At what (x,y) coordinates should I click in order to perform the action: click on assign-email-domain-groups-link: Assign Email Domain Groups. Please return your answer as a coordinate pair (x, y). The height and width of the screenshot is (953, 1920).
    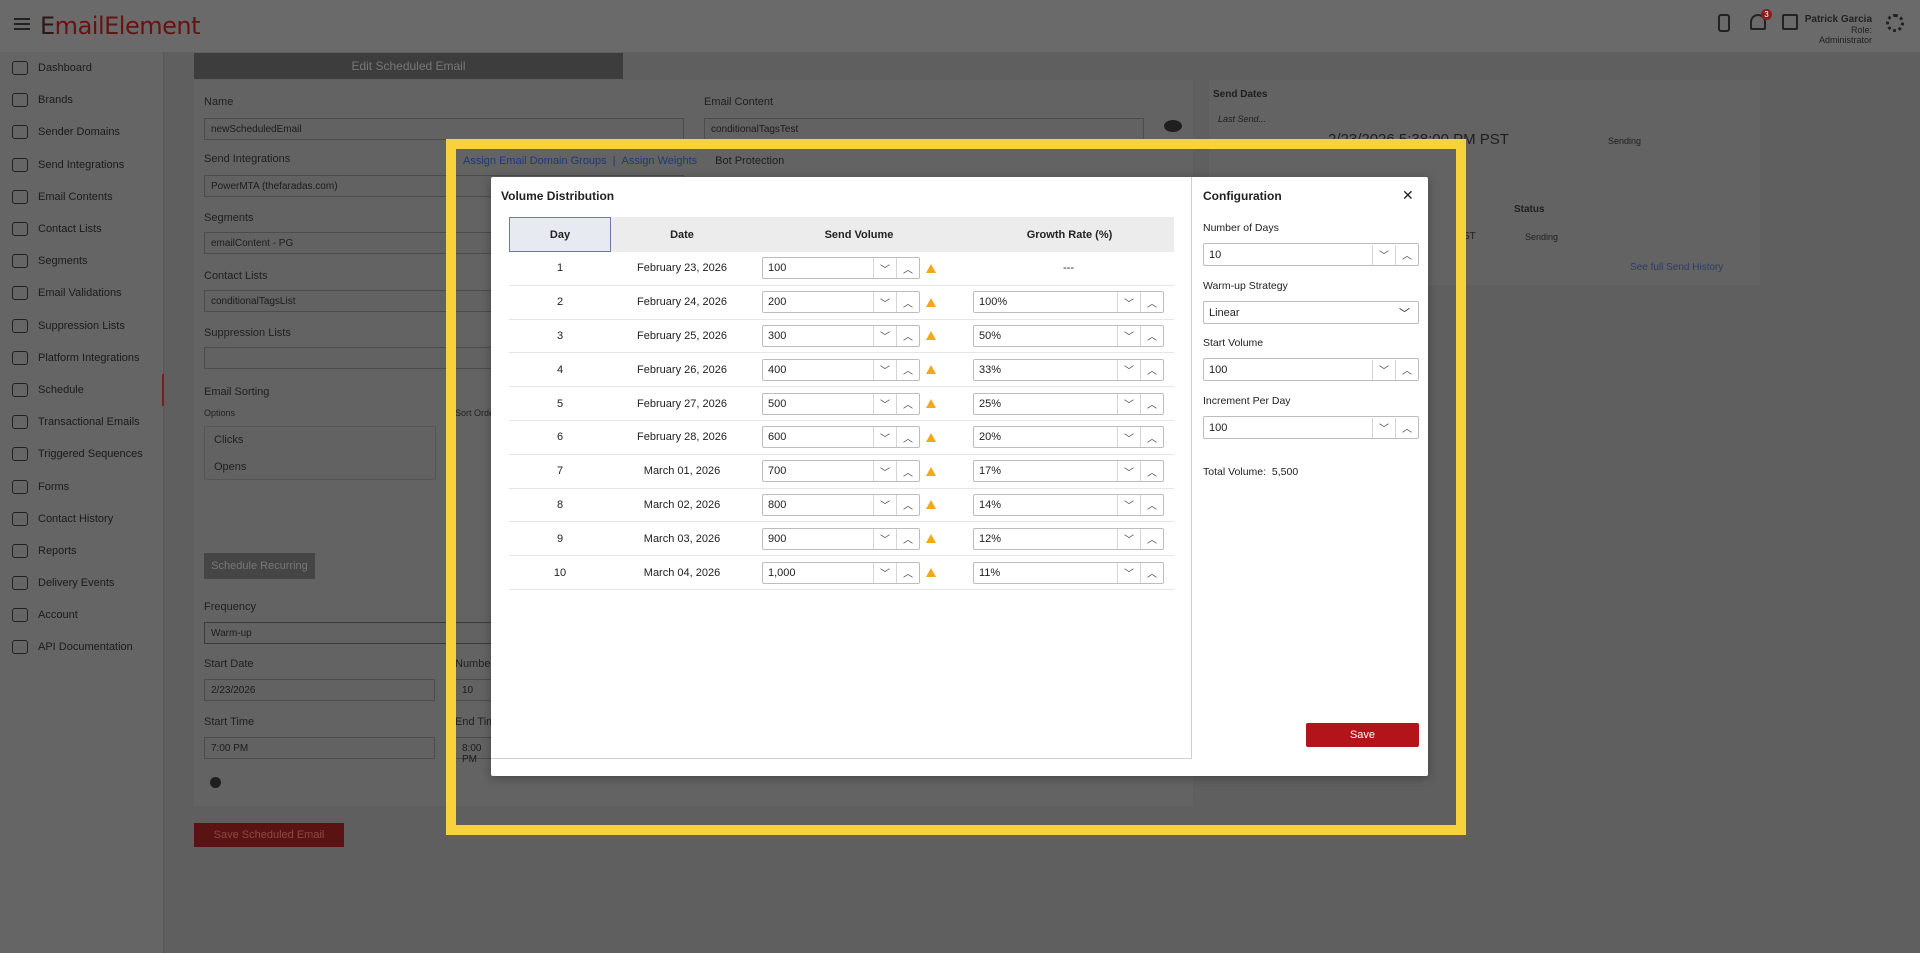
    Looking at the image, I should click on (535, 161).